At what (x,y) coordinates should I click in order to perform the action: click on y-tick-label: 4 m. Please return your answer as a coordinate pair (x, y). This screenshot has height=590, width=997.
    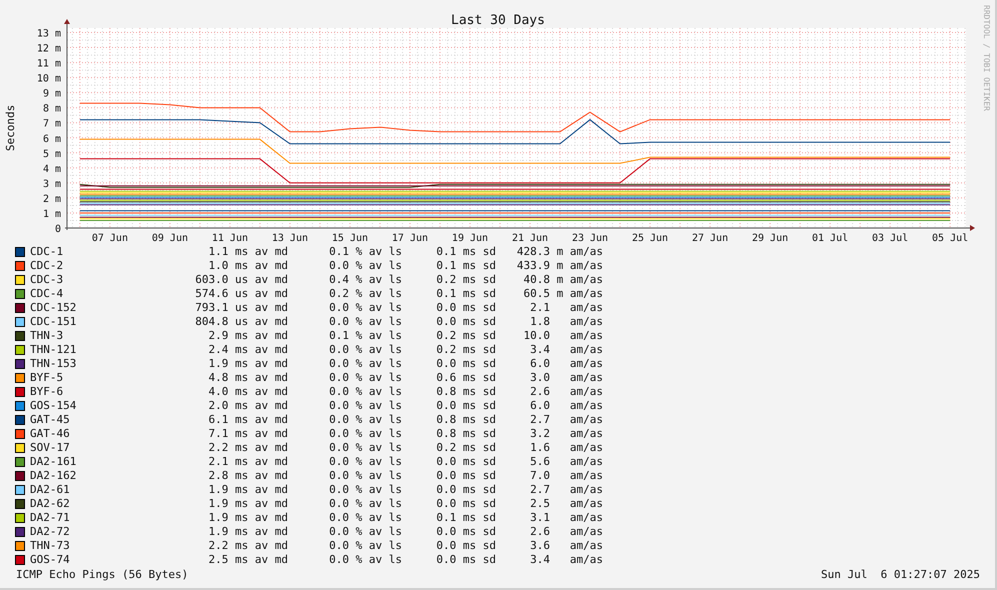
    Looking at the image, I should click on (51, 169).